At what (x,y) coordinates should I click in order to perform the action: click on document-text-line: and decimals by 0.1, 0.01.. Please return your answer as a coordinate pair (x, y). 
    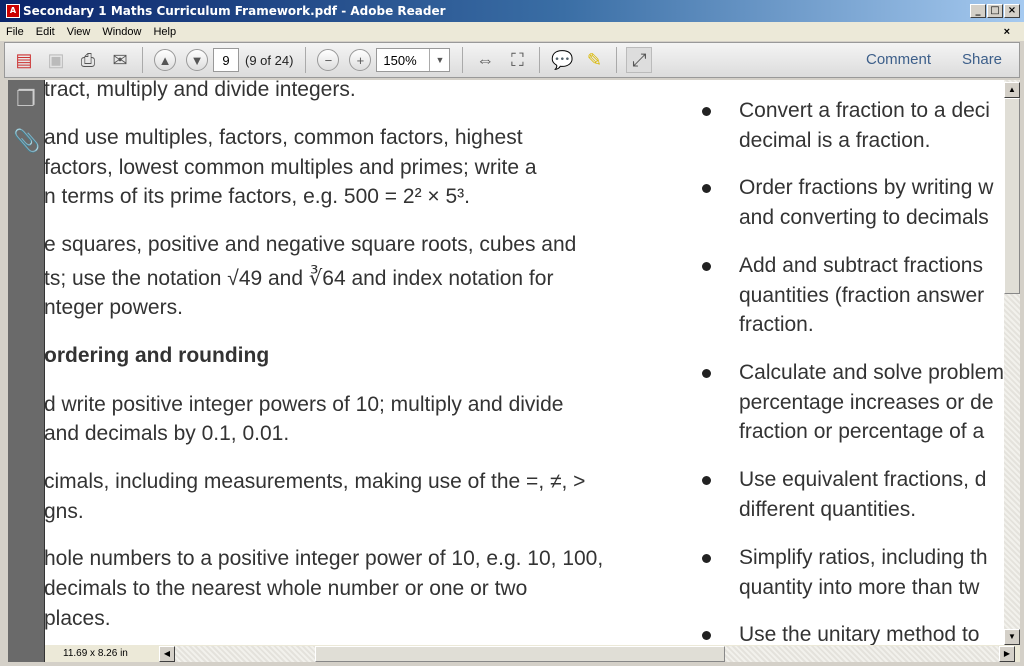
    Looking at the image, I should click on (167, 433).